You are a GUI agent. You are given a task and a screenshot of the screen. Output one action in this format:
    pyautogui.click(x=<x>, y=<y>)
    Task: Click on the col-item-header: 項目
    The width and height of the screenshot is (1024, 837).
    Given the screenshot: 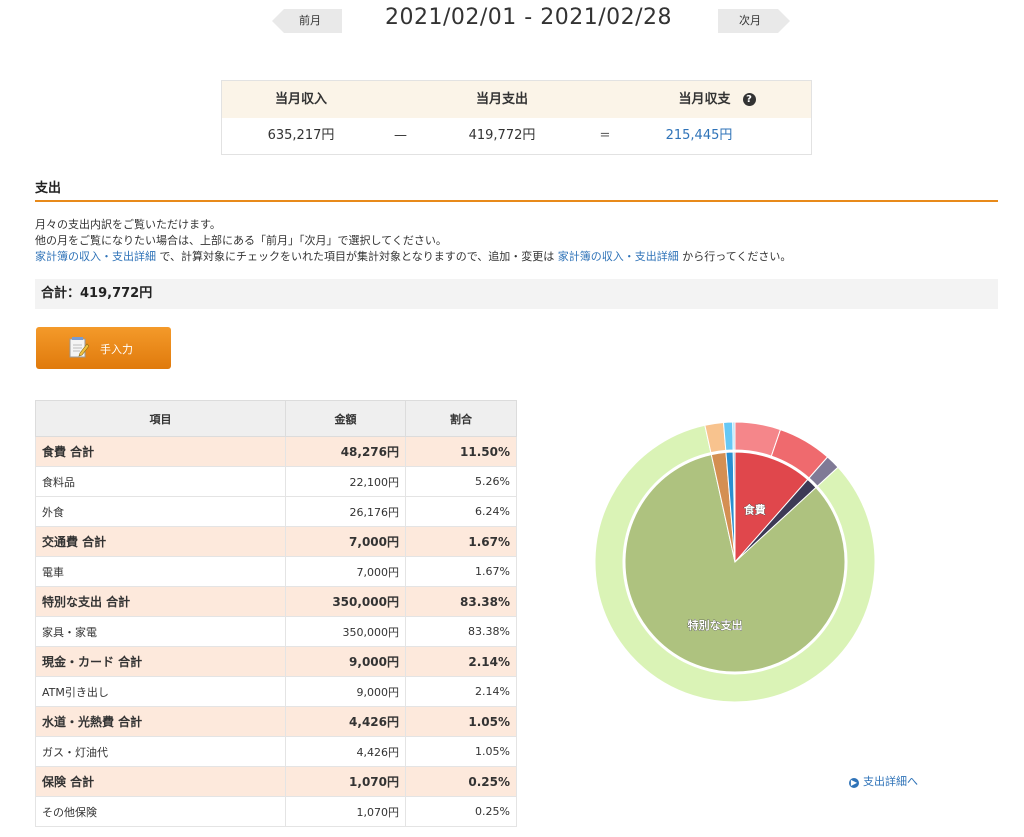 What is the action you would take?
    pyautogui.click(x=160, y=418)
    